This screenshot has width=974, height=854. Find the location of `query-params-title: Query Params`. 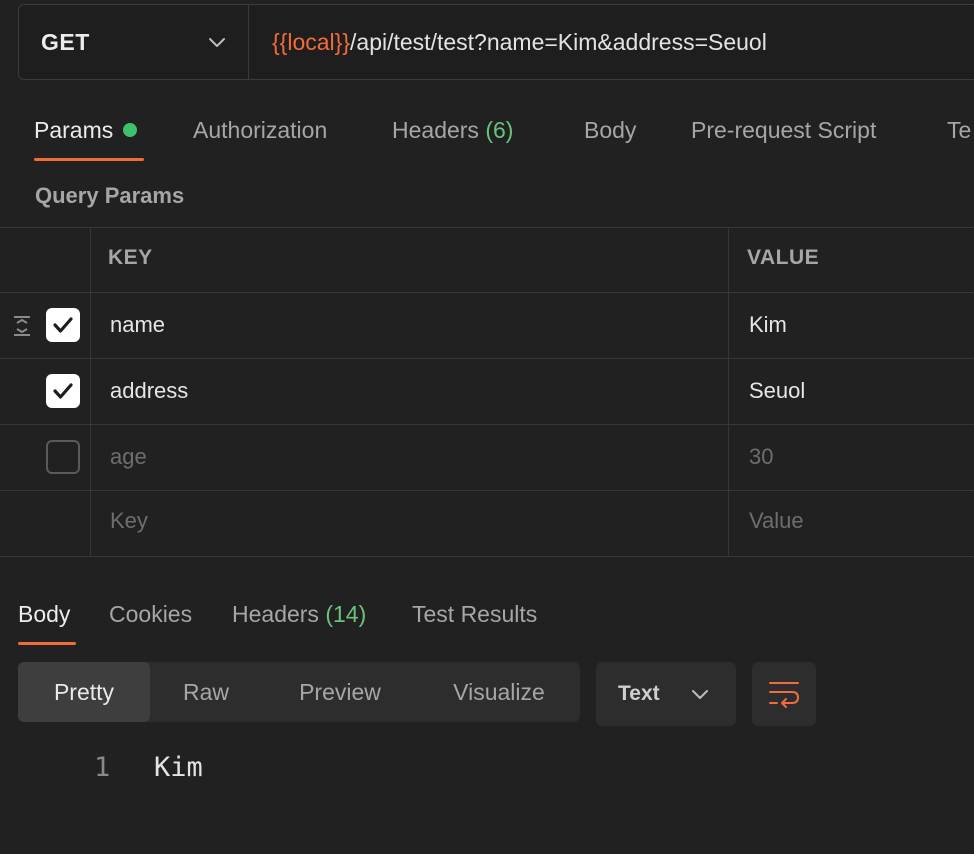

query-params-title: Query Params is located at coordinates (110, 195).